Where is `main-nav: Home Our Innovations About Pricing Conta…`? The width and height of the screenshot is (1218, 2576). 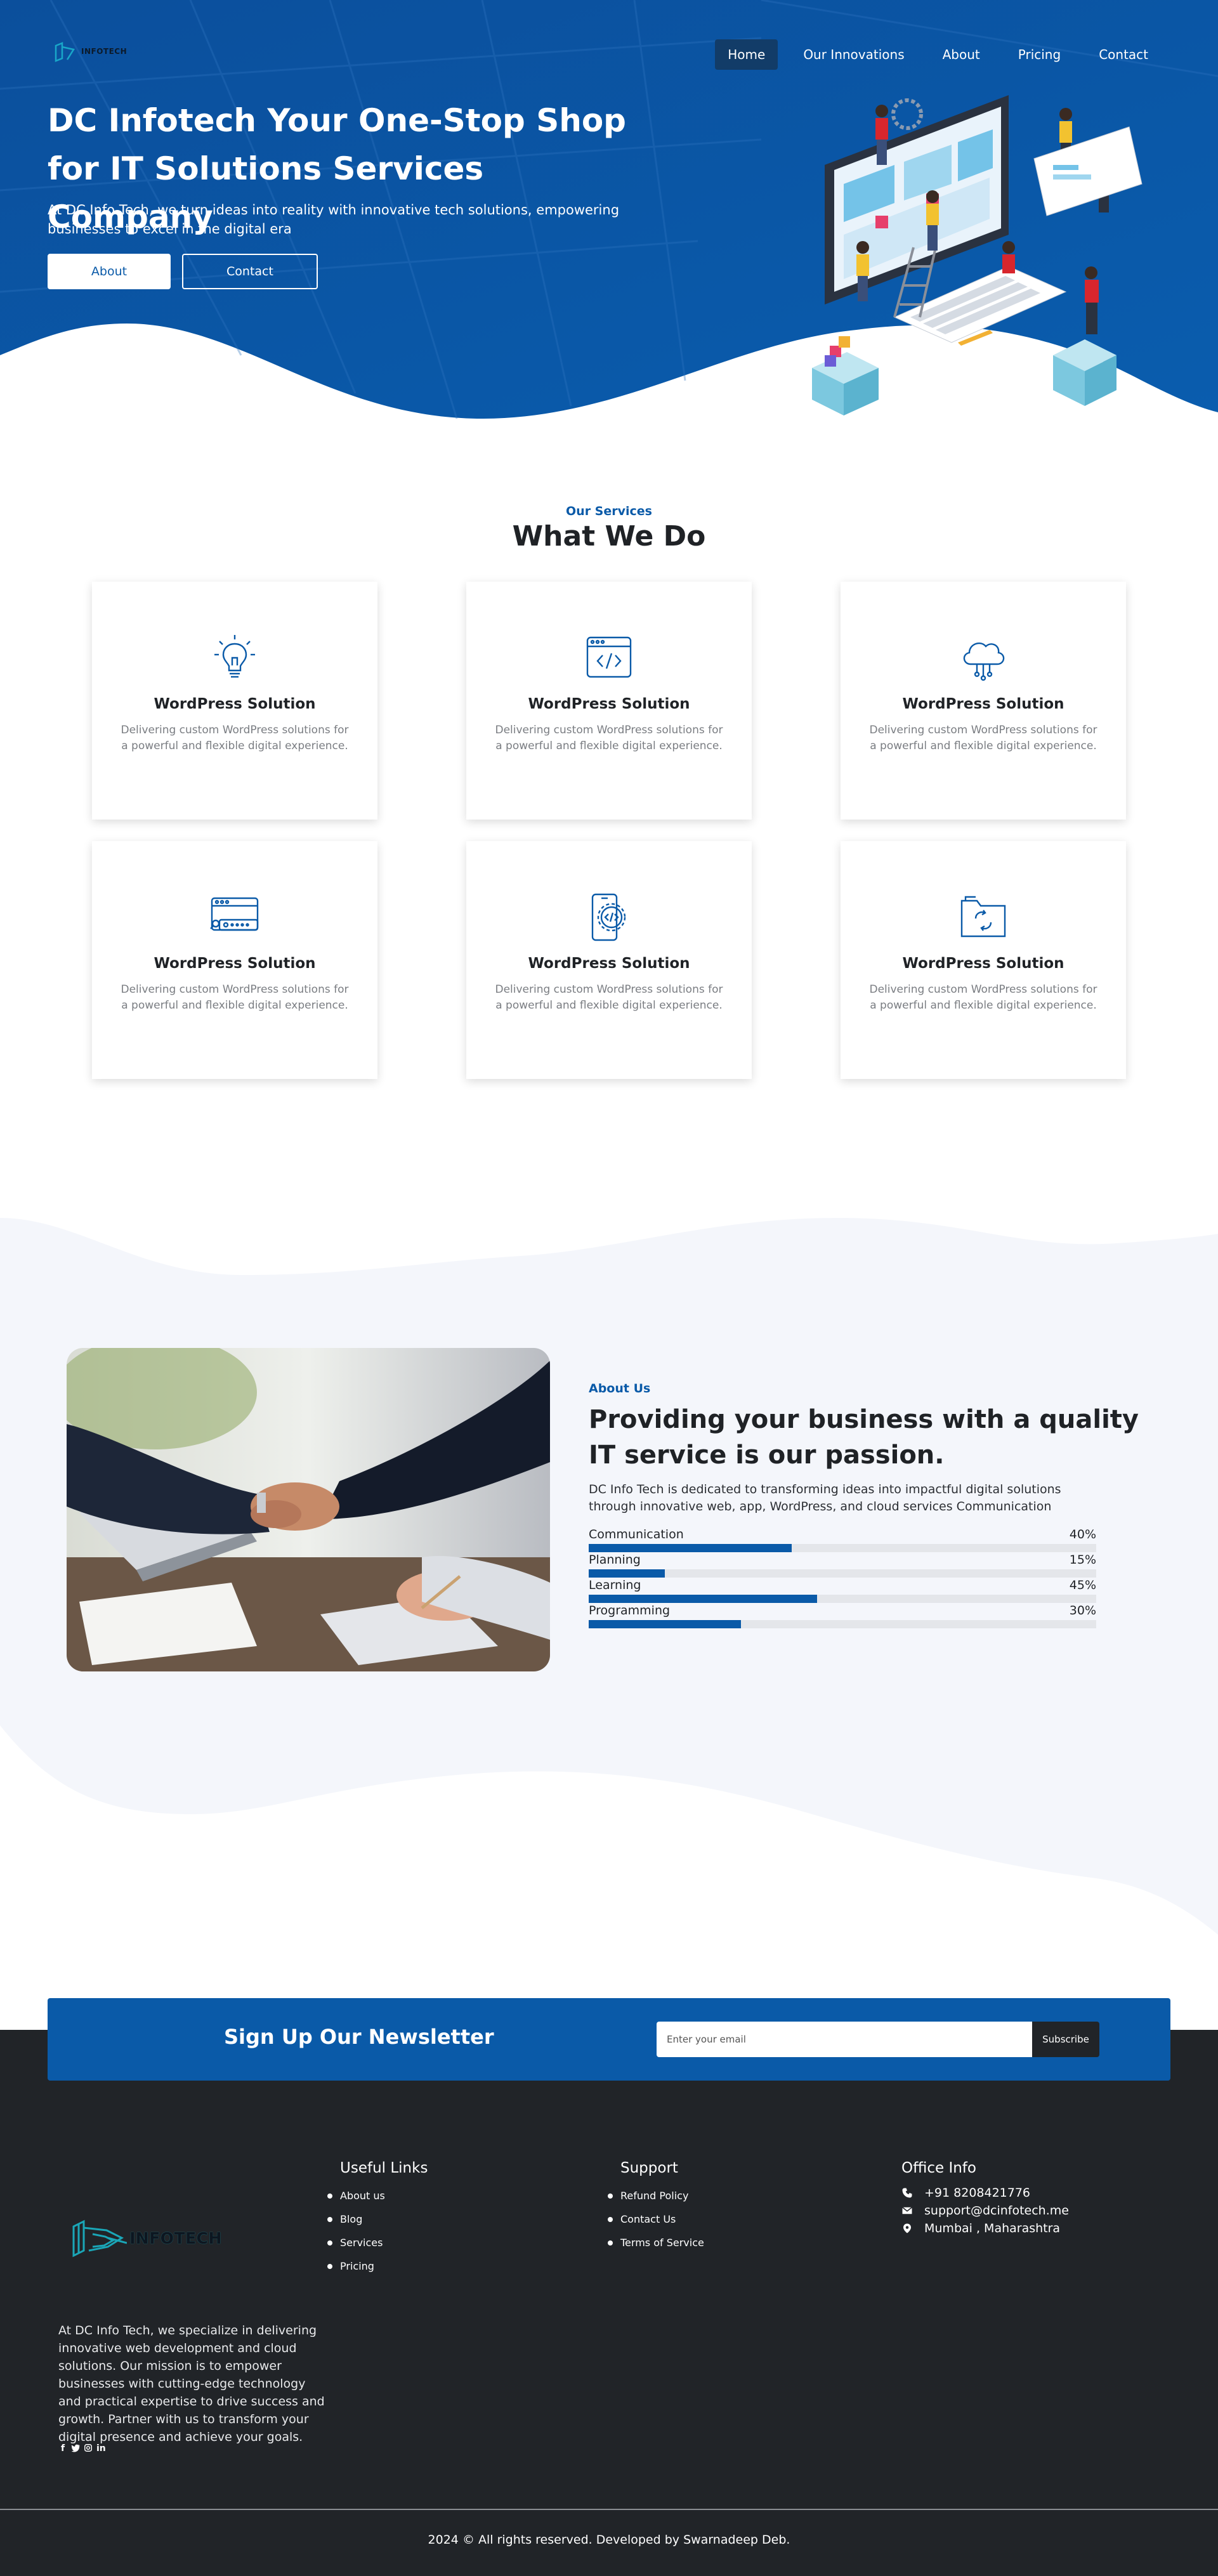 main-nav: Home Our Innovations About Pricing Conta… is located at coordinates (938, 54).